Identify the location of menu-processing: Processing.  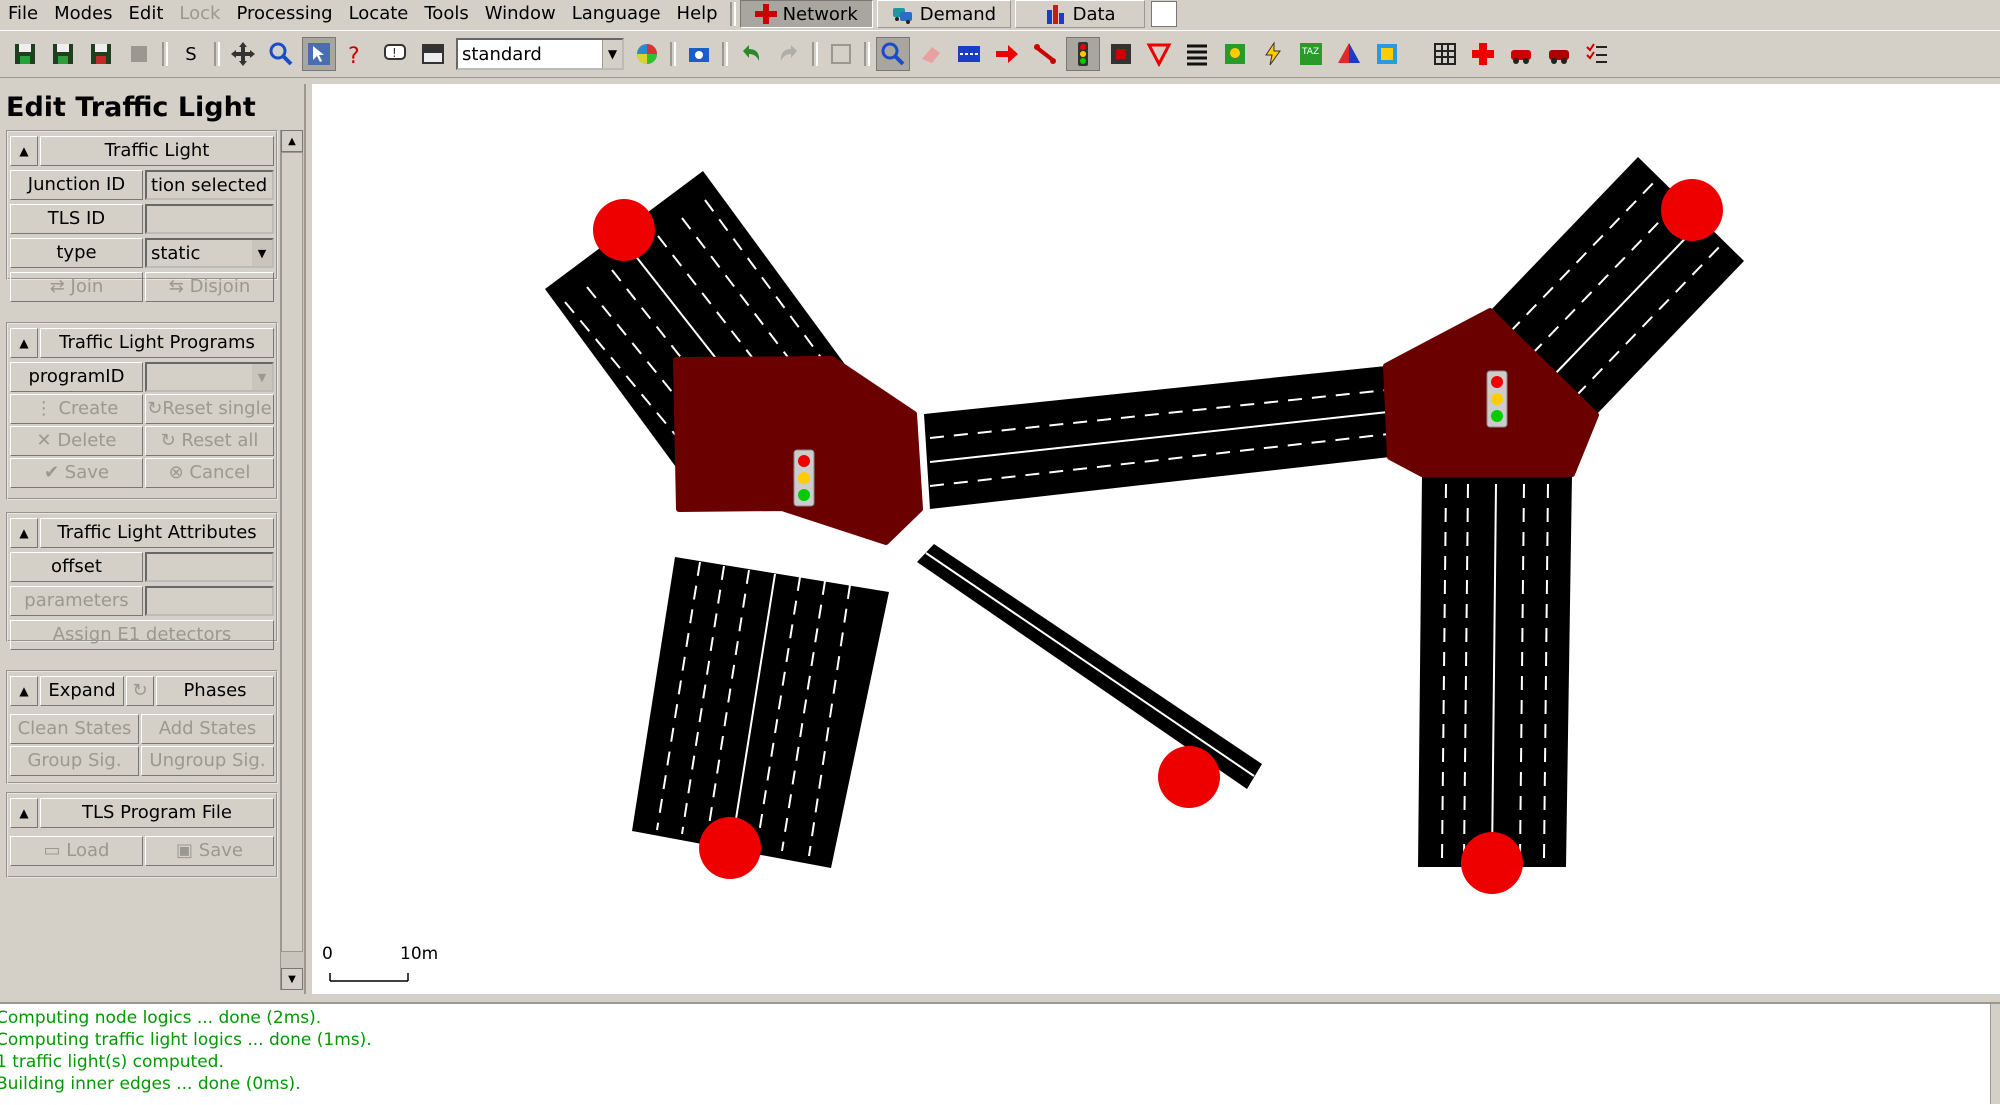
(284, 14).